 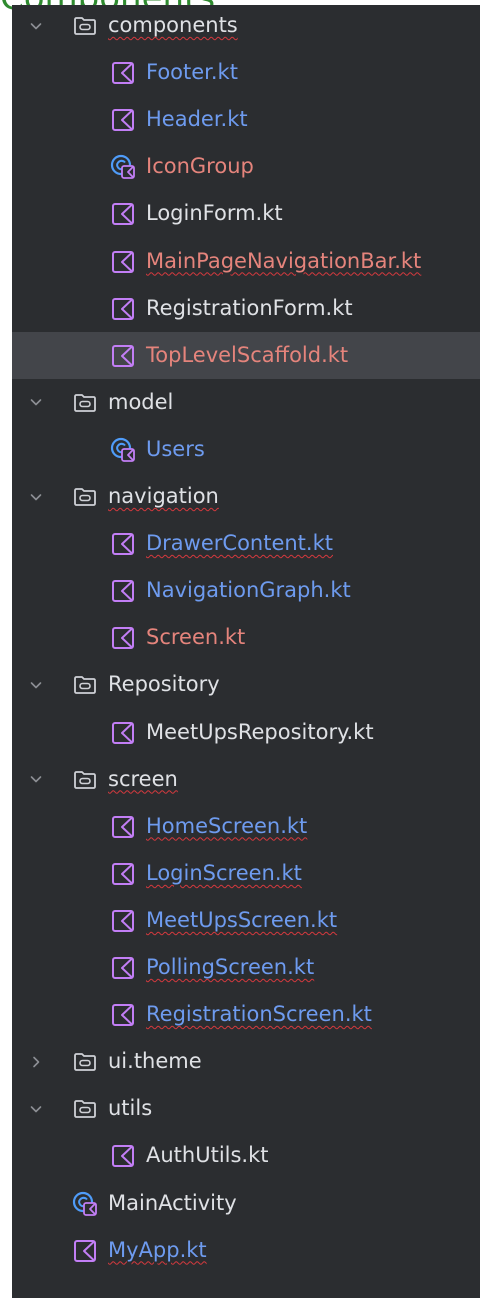 What do you see at coordinates (239, 543) in the screenshot?
I see `tree-item-label: DrawerContent.kt` at bounding box center [239, 543].